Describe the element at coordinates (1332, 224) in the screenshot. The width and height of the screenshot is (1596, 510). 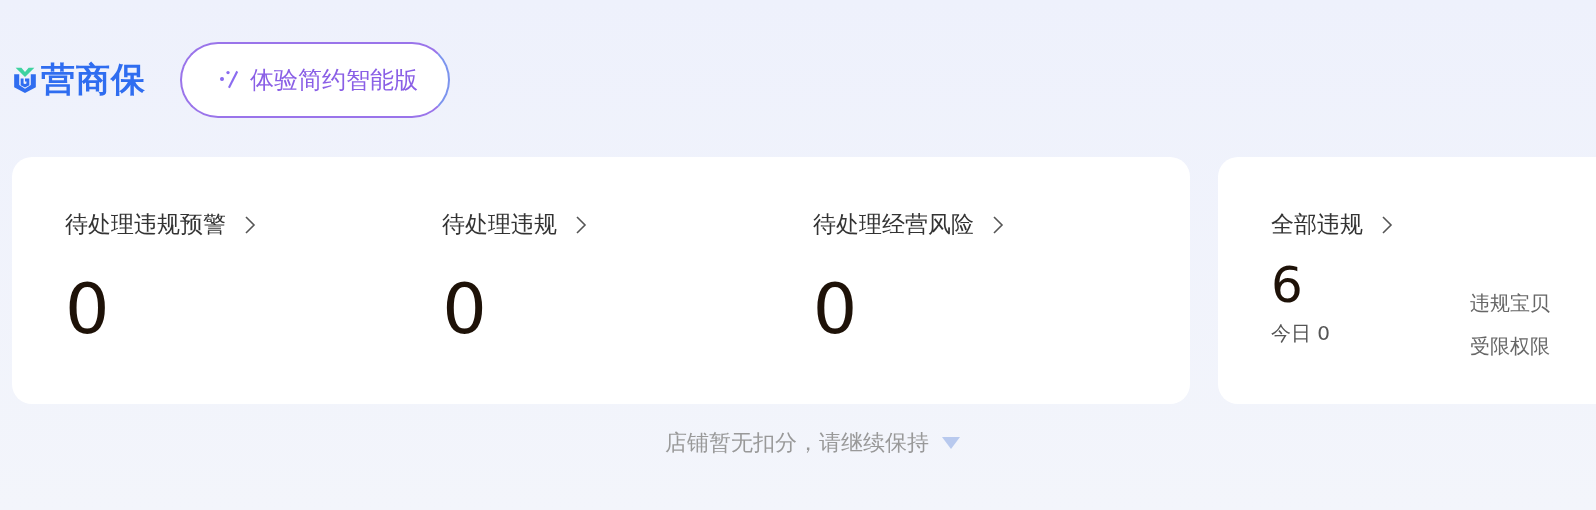
I see `all-violations-link: 全部违规` at that location.